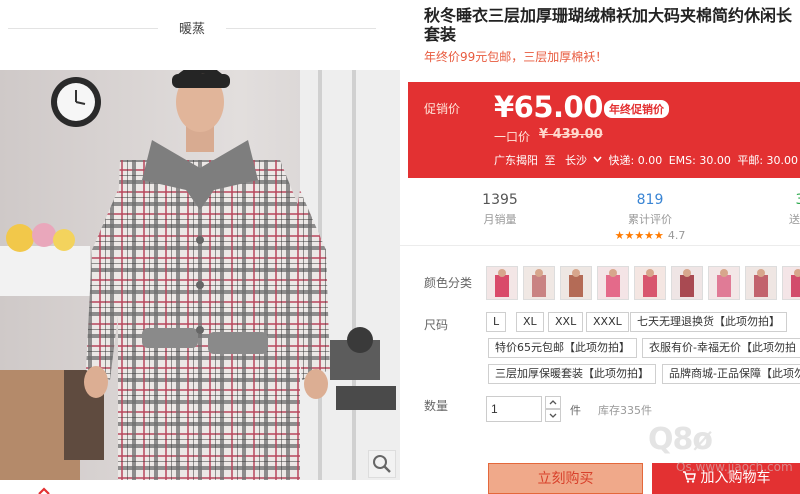 This screenshot has height=494, width=800. What do you see at coordinates (571, 134) in the screenshot?
I see `original-price: ¥ 439.00` at bounding box center [571, 134].